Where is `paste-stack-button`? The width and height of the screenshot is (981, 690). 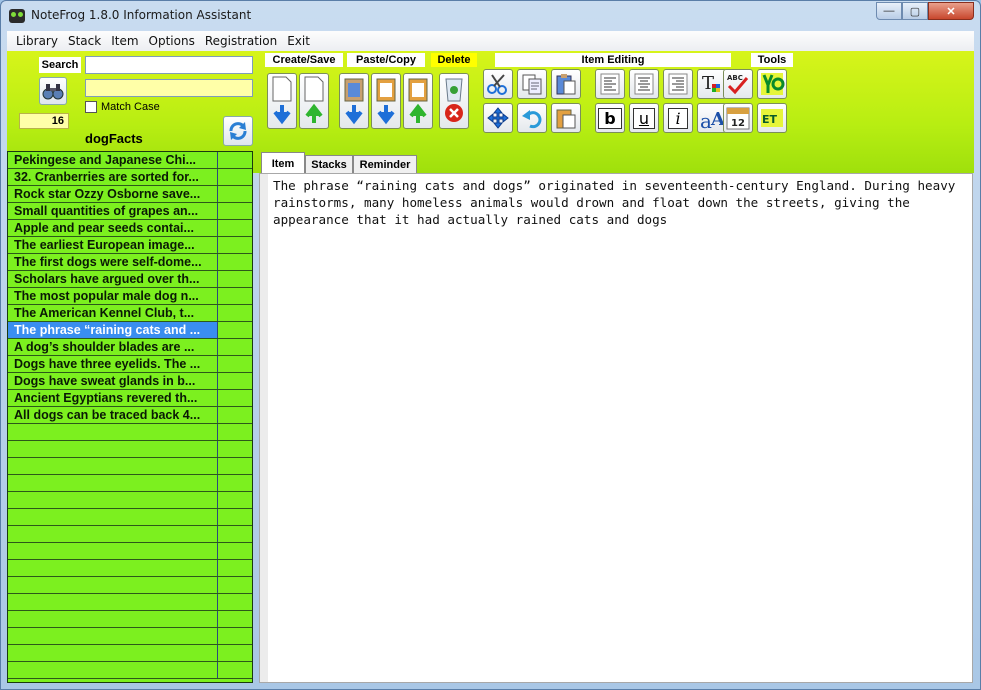 paste-stack-button is located at coordinates (354, 101).